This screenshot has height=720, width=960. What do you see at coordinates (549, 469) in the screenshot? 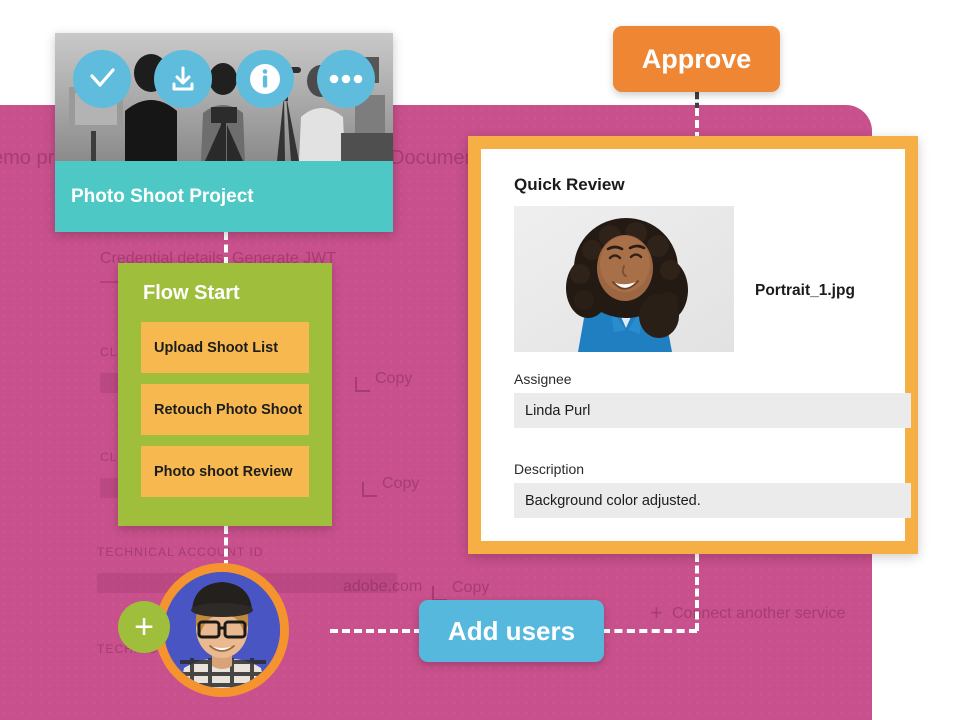
I see `description-label: Description` at bounding box center [549, 469].